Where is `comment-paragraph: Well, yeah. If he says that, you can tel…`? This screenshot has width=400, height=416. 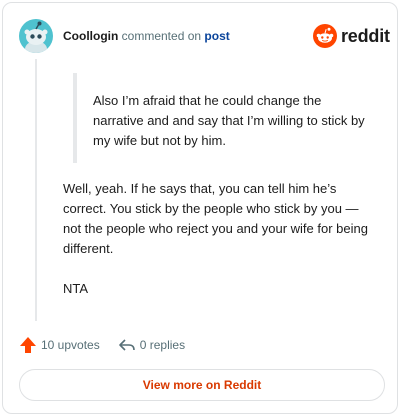
comment-paragraph: Well, yeah. If he says that, you can tel… is located at coordinates (215, 218).